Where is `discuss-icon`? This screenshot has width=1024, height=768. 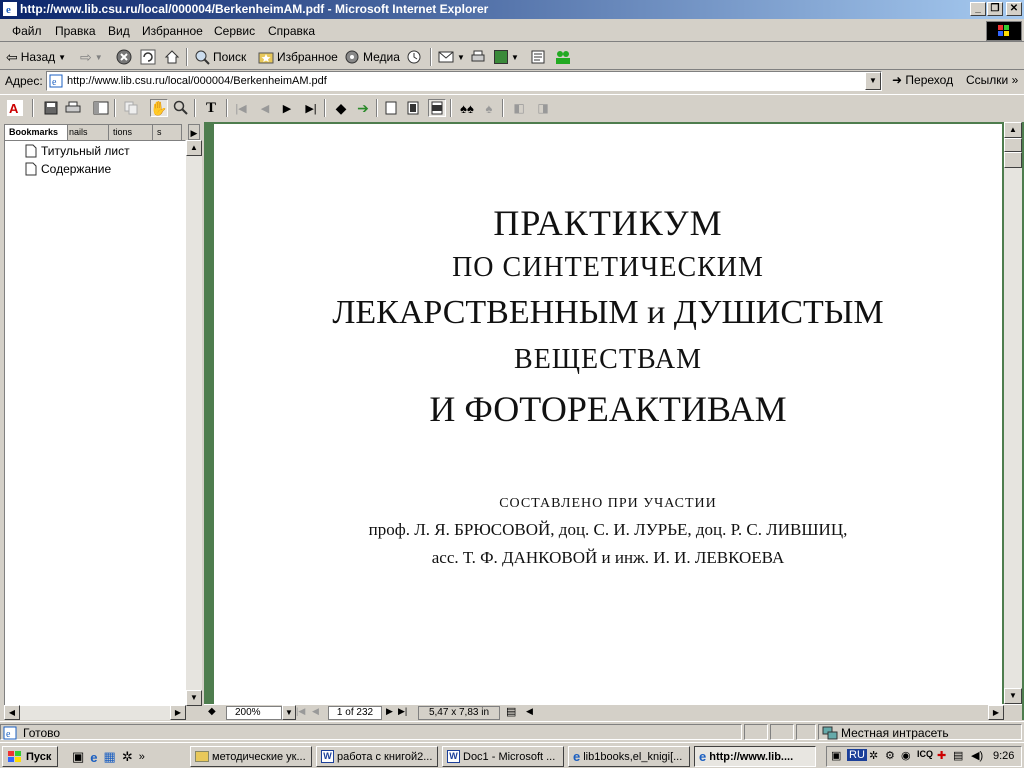
discuss-icon is located at coordinates (538, 57).